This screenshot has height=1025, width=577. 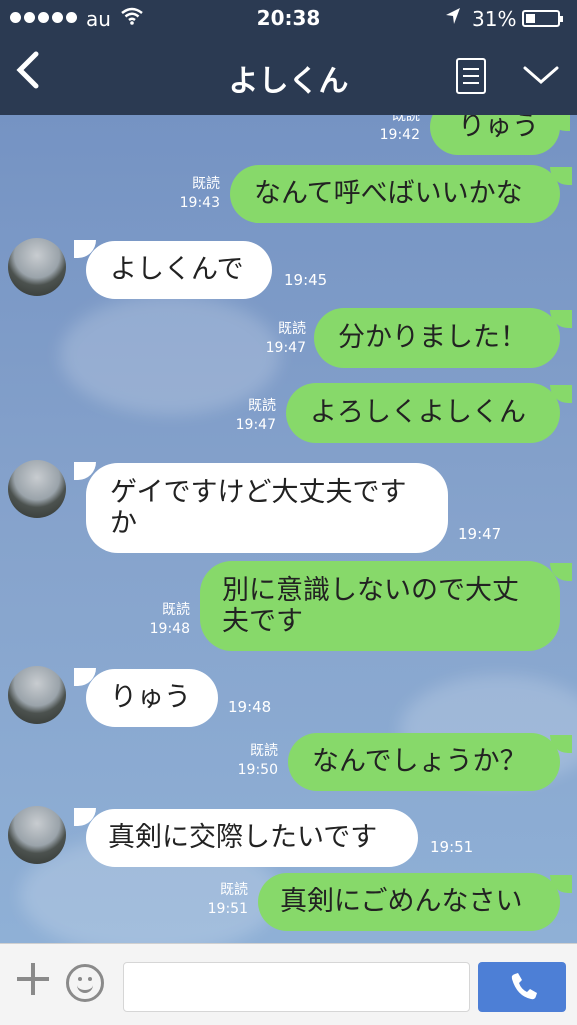 I want to click on message-bubble-incoming: ゲイですけど大丈夫です か, so click(x=267, y=508).